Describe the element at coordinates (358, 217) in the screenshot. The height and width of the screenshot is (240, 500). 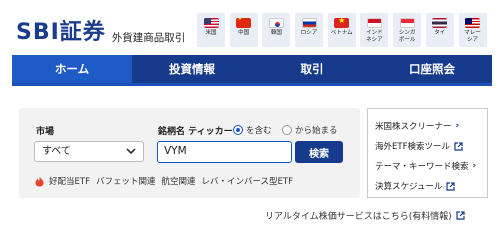
I see `realtime-quote-label: リアルタイム株価サービスはこちら(有料情報)` at that location.